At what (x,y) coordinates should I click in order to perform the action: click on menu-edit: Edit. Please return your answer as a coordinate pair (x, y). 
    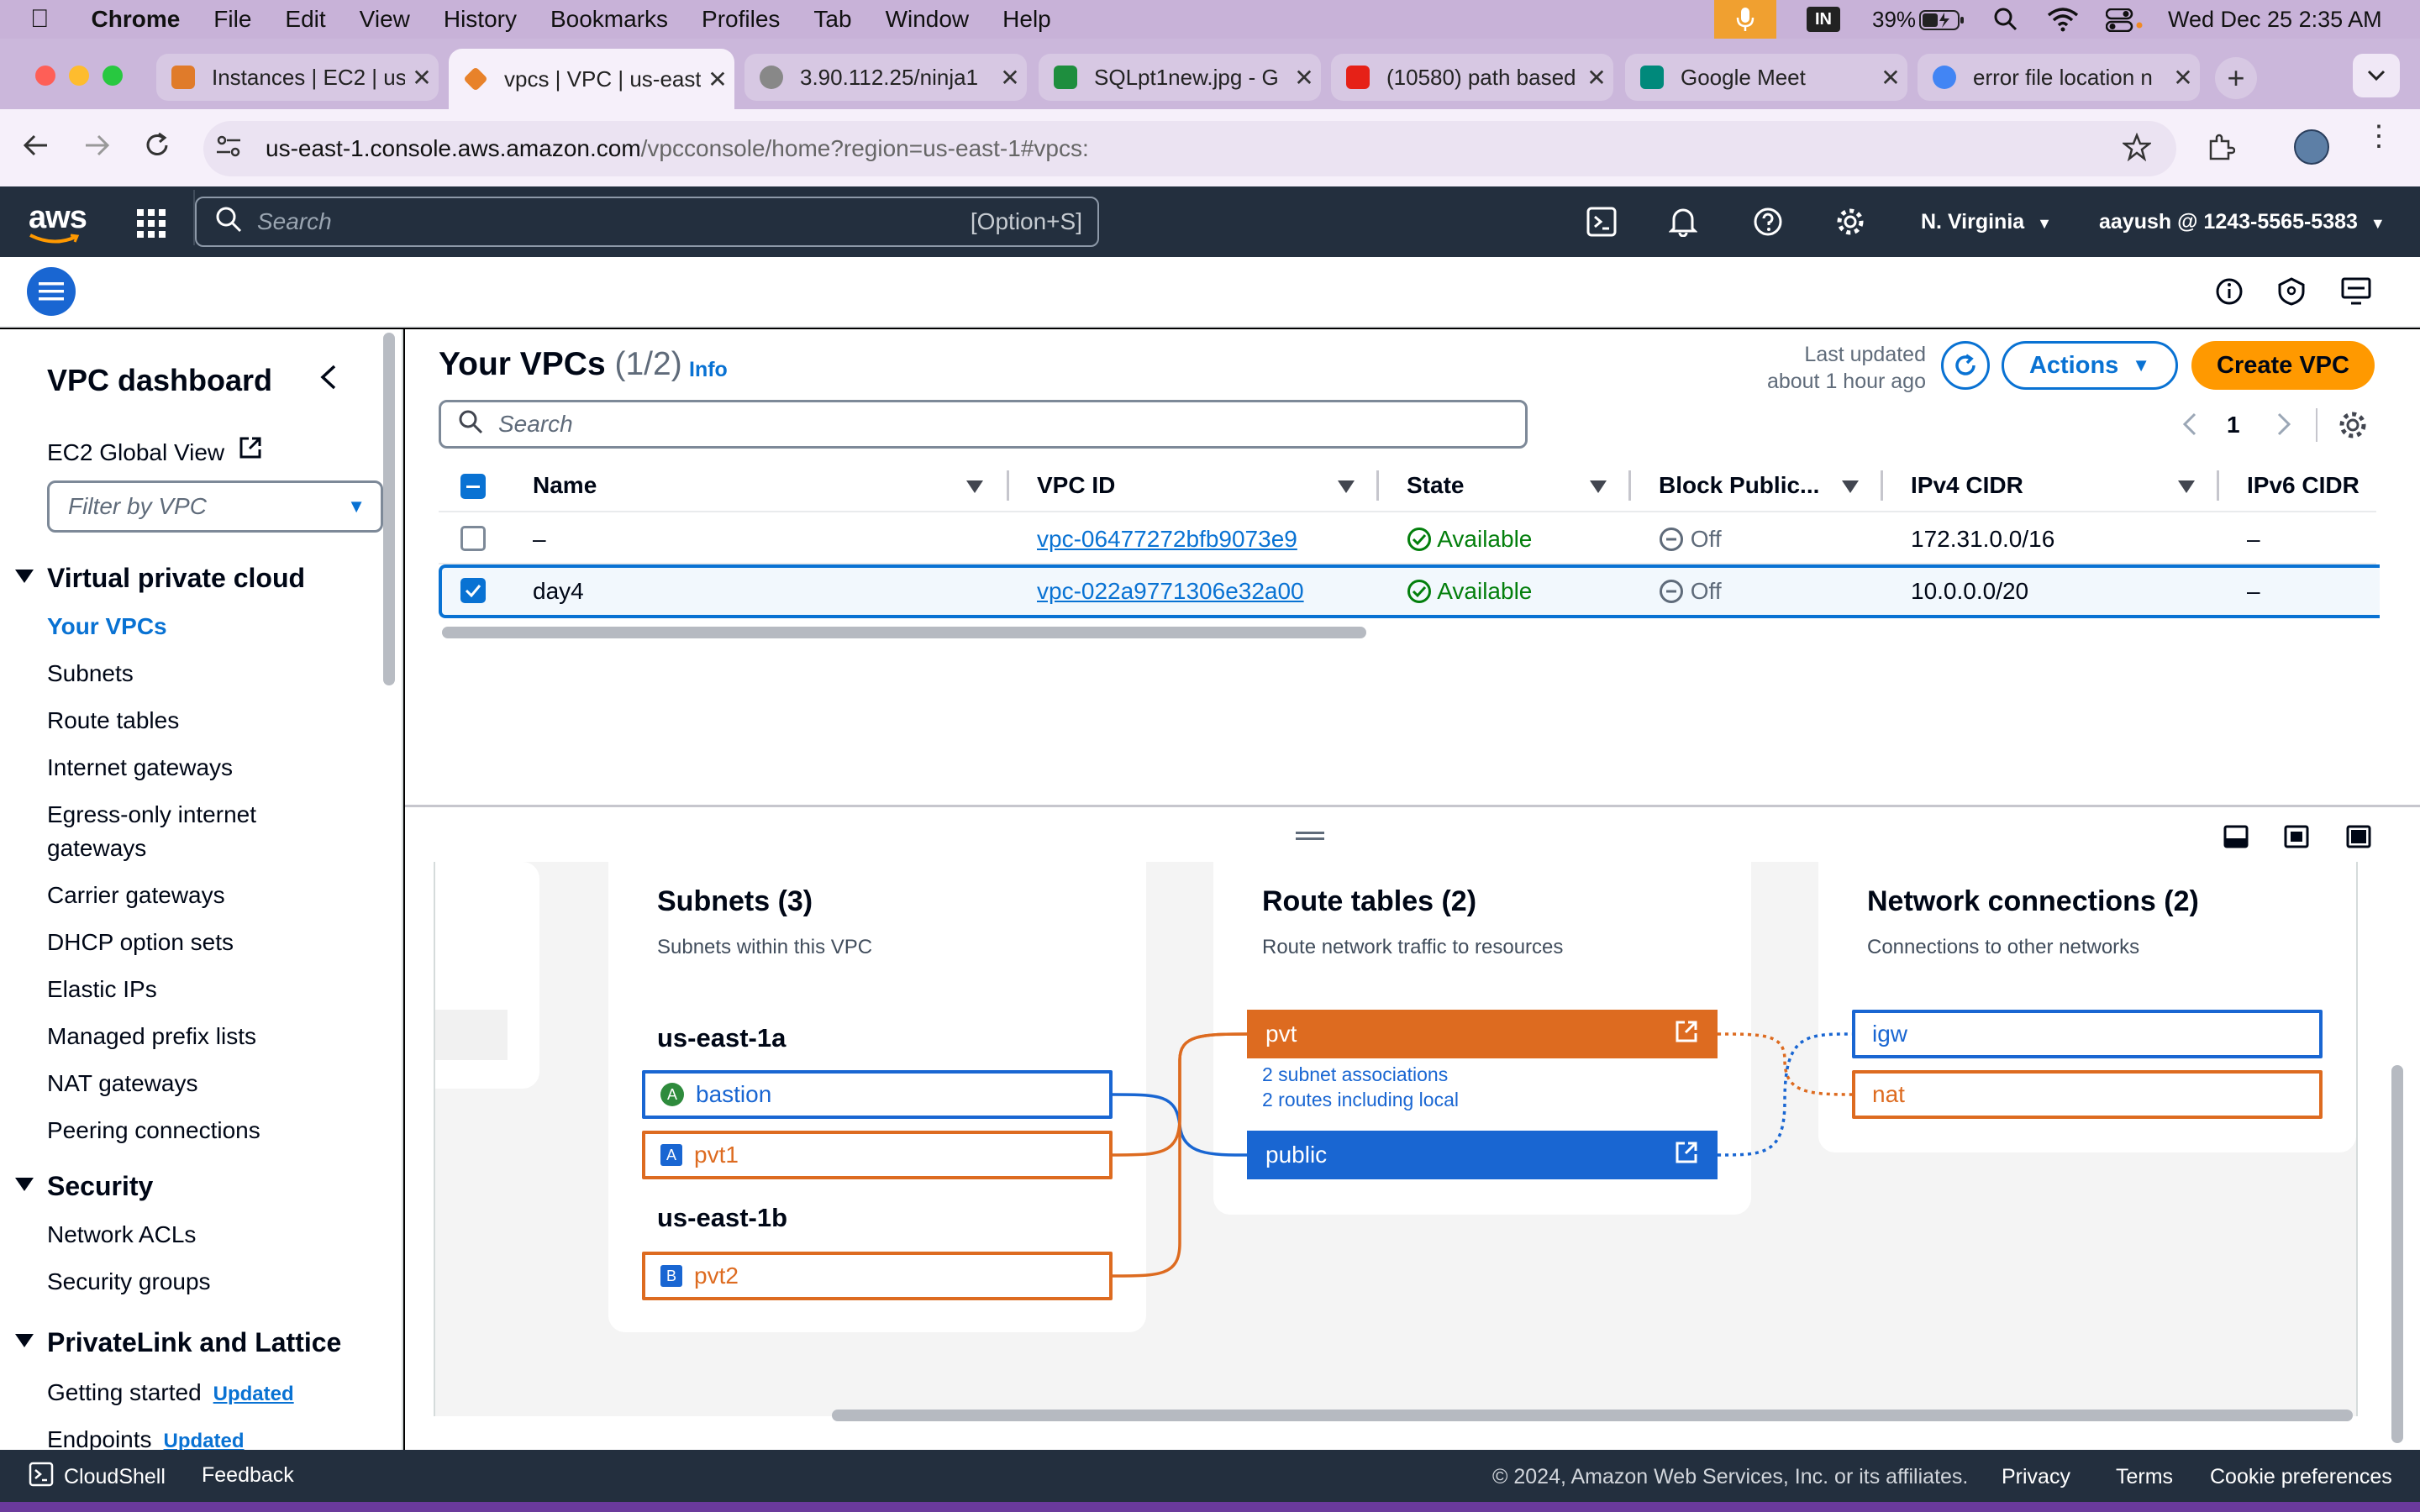
    Looking at the image, I should click on (305, 19).